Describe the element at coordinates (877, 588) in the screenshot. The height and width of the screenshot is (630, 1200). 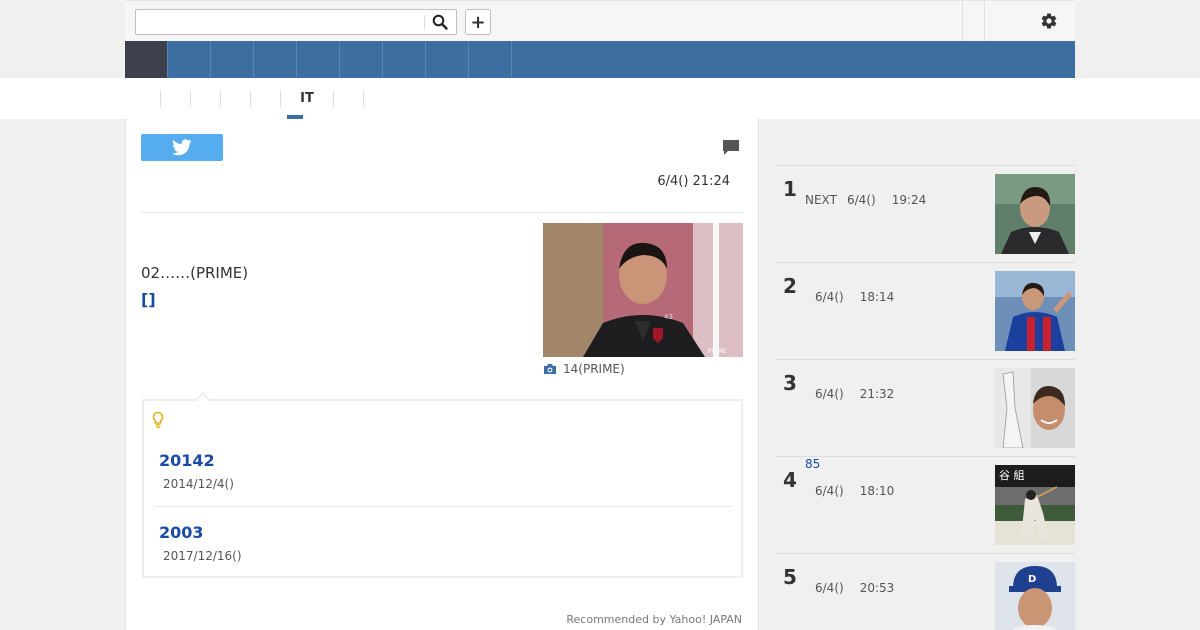
I see `rank-time: 20:53` at that location.